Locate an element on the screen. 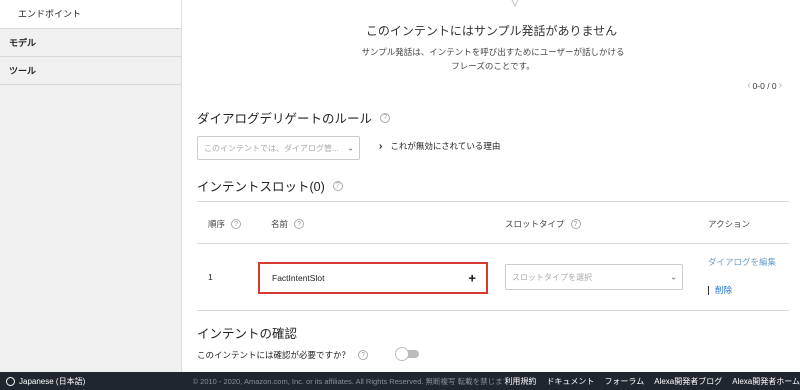  why-disabled-link: › これが無効にされている理由 is located at coordinates (439, 146).